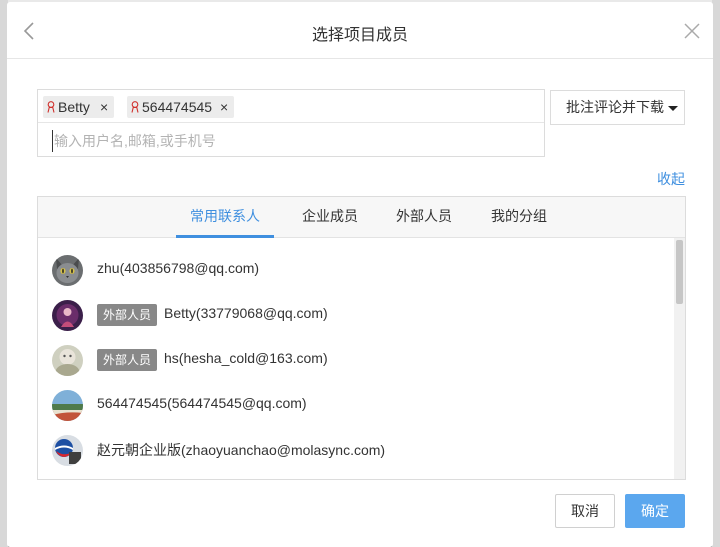 The width and height of the screenshot is (720, 547). Describe the element at coordinates (359, 35) in the screenshot. I see `dialog-title: 选择项目成员` at that location.